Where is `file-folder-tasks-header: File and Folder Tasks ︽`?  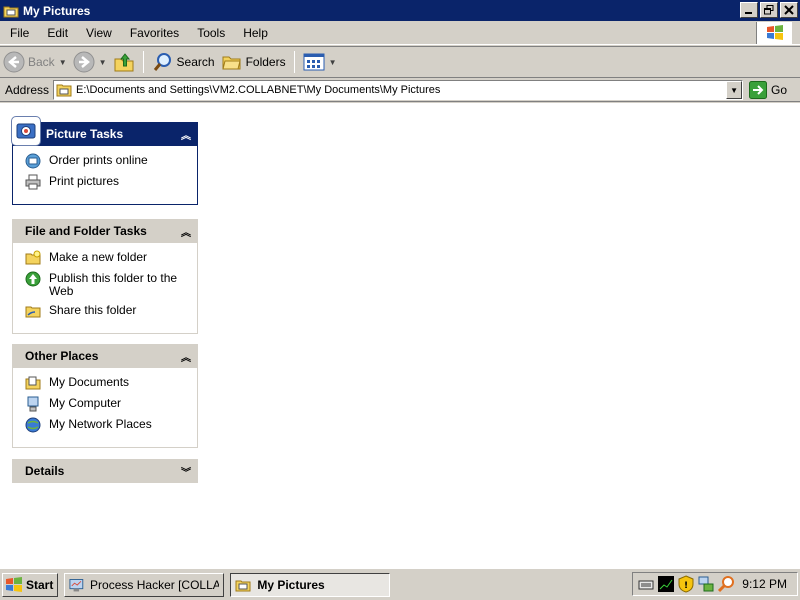
file-folder-tasks-header: File and Folder Tasks ︽ is located at coordinates (105, 231).